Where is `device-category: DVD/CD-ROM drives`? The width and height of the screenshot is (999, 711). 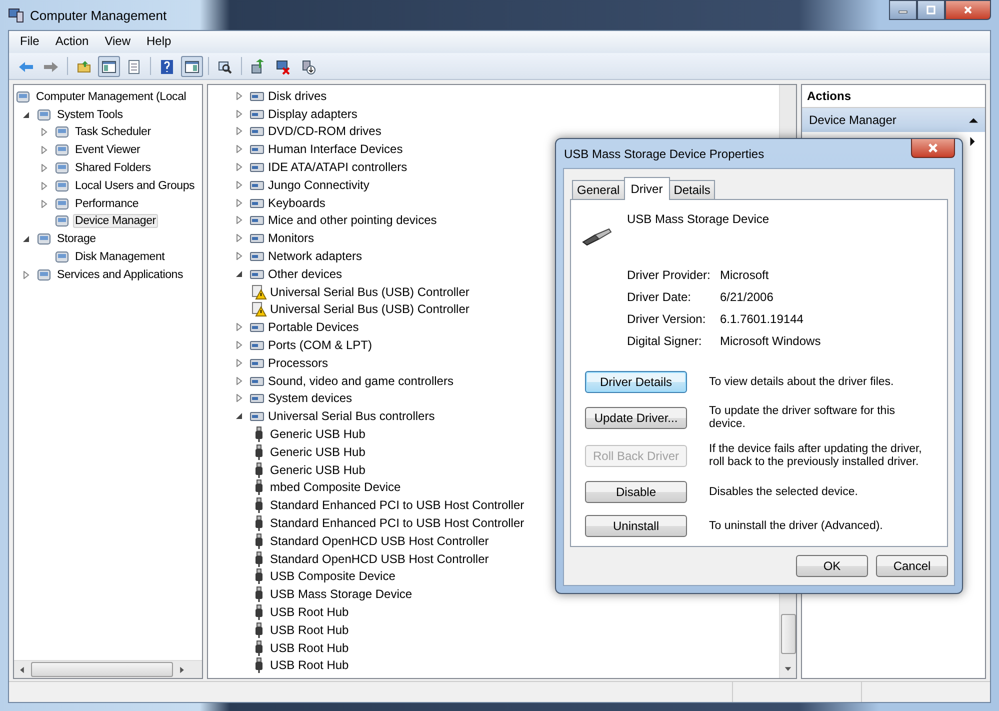
device-category: DVD/CD-ROM drives is located at coordinates (325, 131).